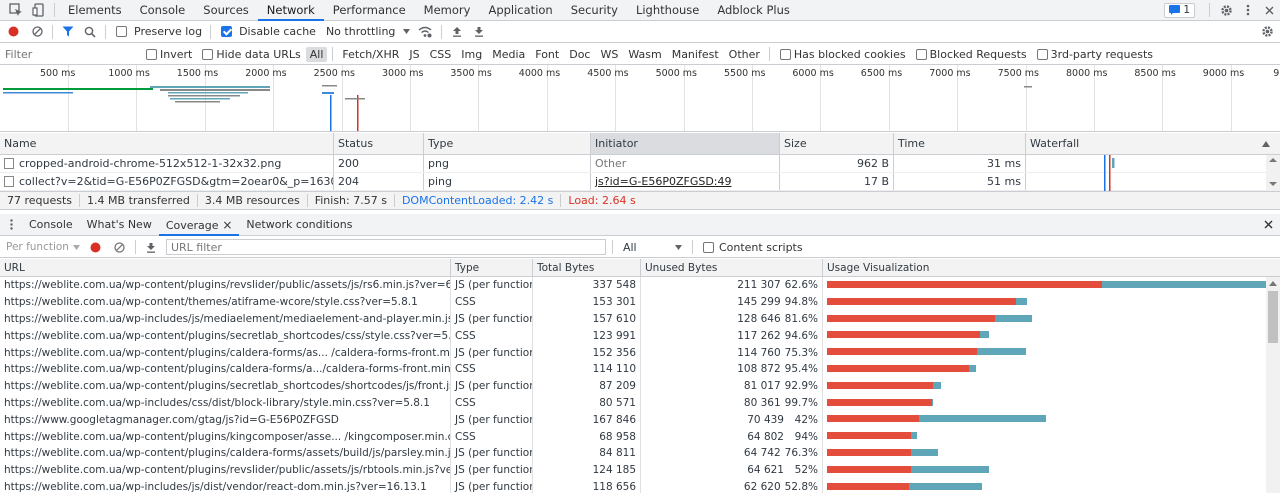 The height and width of the screenshot is (493, 1280). Describe the element at coordinates (586, 267) in the screenshot. I see `column-total-bytes: Total Bytes` at that location.